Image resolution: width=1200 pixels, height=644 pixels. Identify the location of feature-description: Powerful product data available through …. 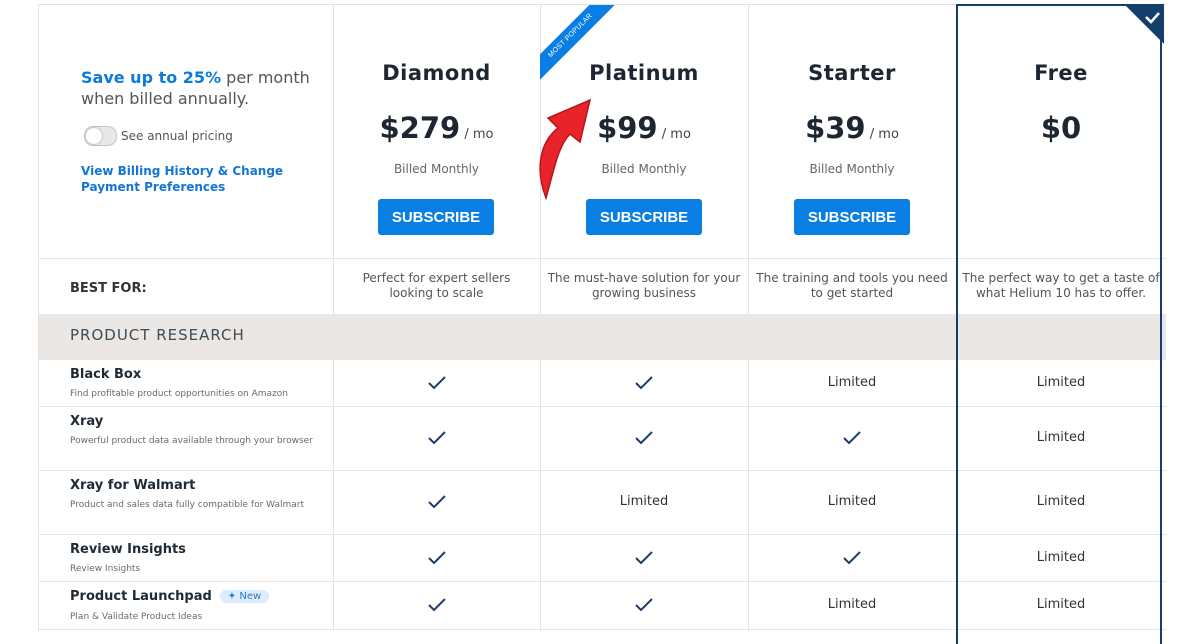
(191, 441).